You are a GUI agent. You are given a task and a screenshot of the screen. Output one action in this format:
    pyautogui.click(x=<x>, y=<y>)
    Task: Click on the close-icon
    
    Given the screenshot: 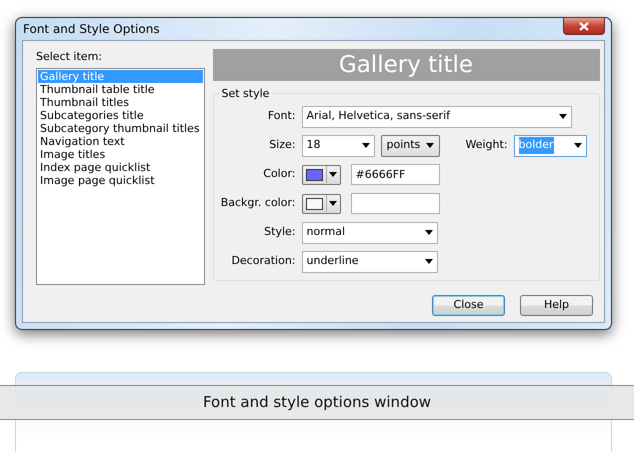 What is the action you would take?
    pyautogui.click(x=584, y=26)
    